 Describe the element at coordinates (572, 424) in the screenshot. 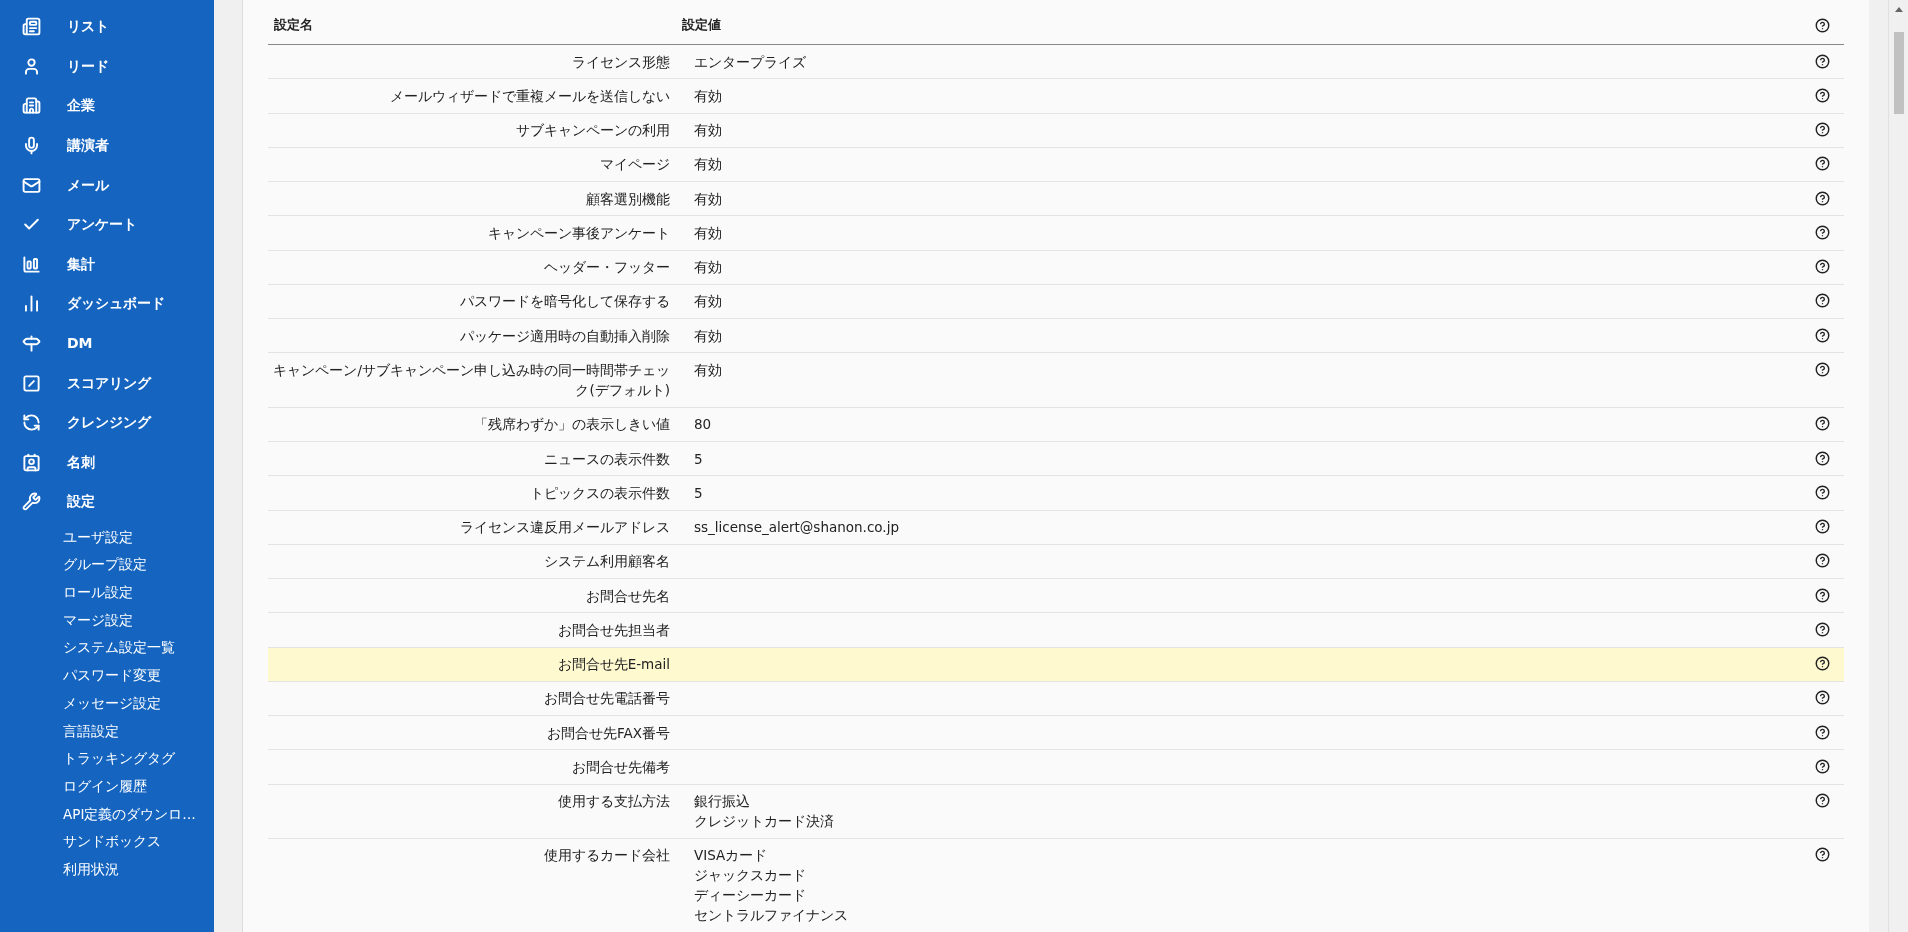

I see `setting-name: 「残席わずか」の表示しきい値` at that location.